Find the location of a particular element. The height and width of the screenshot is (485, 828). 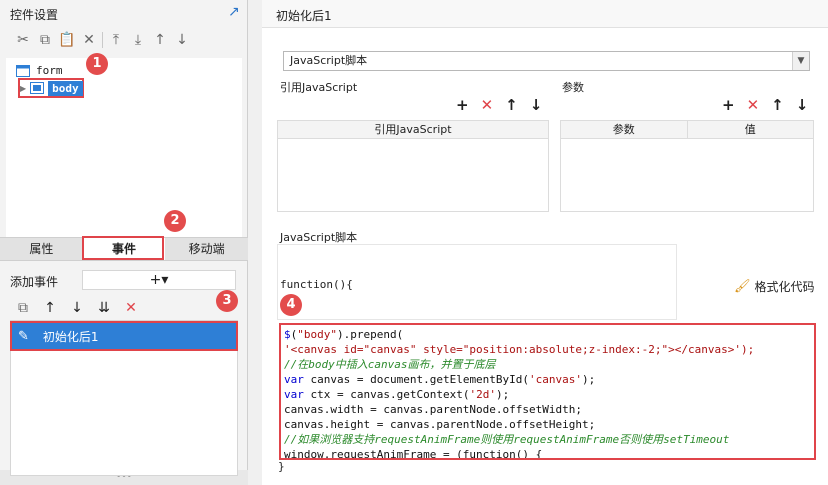

tree-toolbar: ✂ ⧉ 📋 ✕ ⤒ ⤓ ↑ ↓ is located at coordinates (102, 40).